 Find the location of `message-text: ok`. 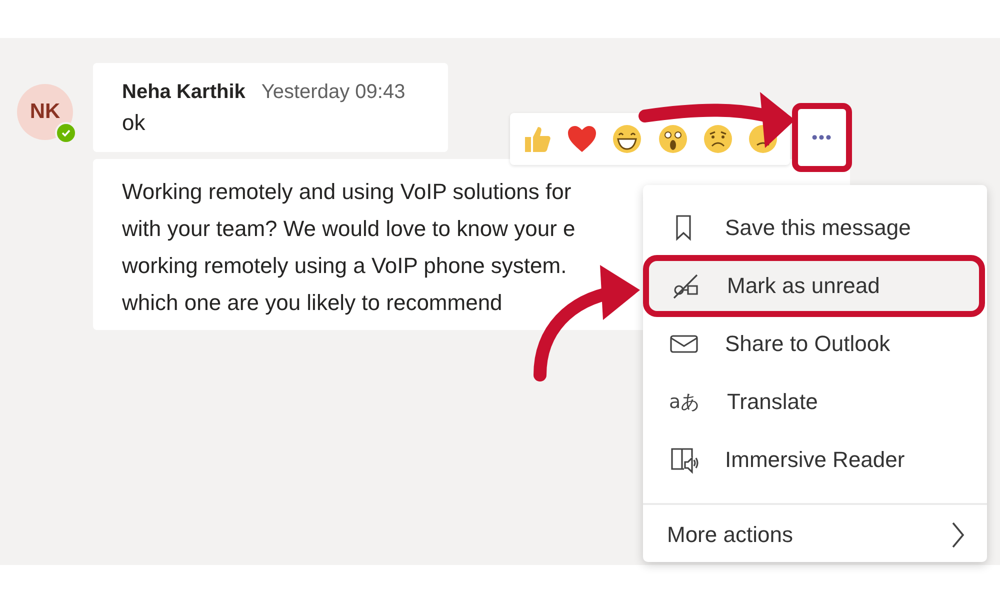

message-text: ok is located at coordinates (134, 123).